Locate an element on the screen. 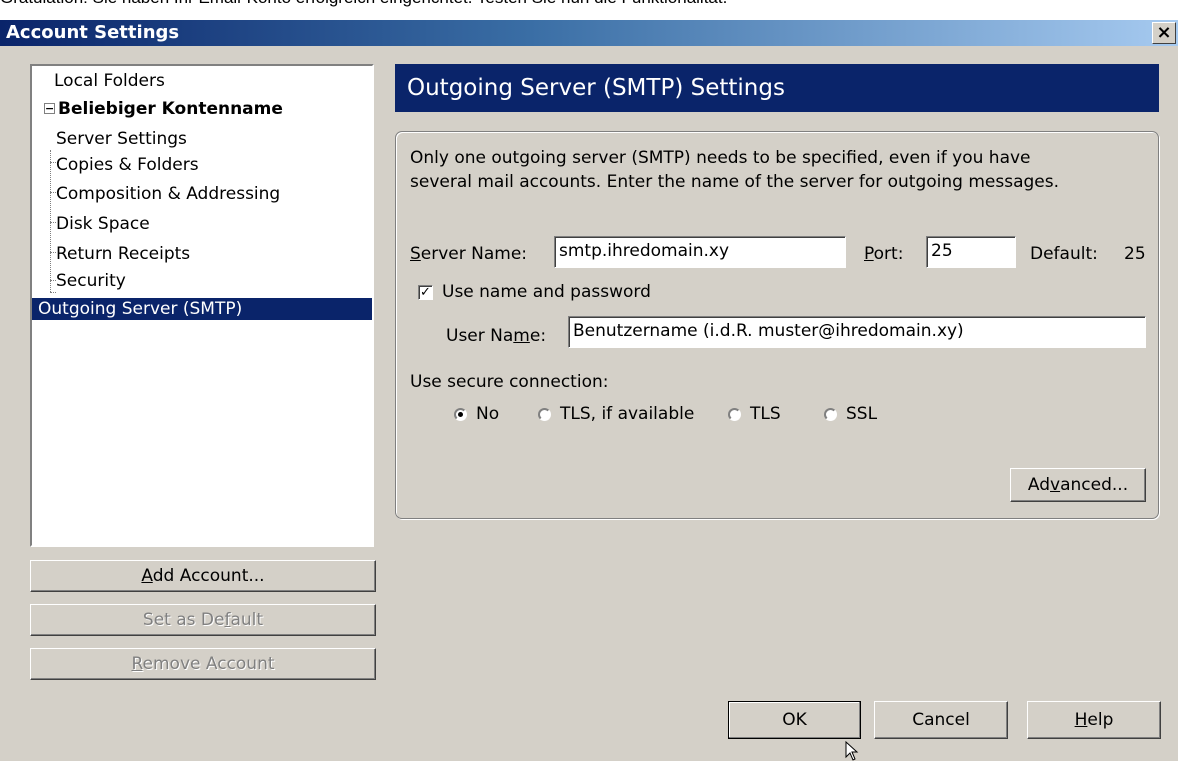  tree-item-label: Return Receipts is located at coordinates (123, 254).